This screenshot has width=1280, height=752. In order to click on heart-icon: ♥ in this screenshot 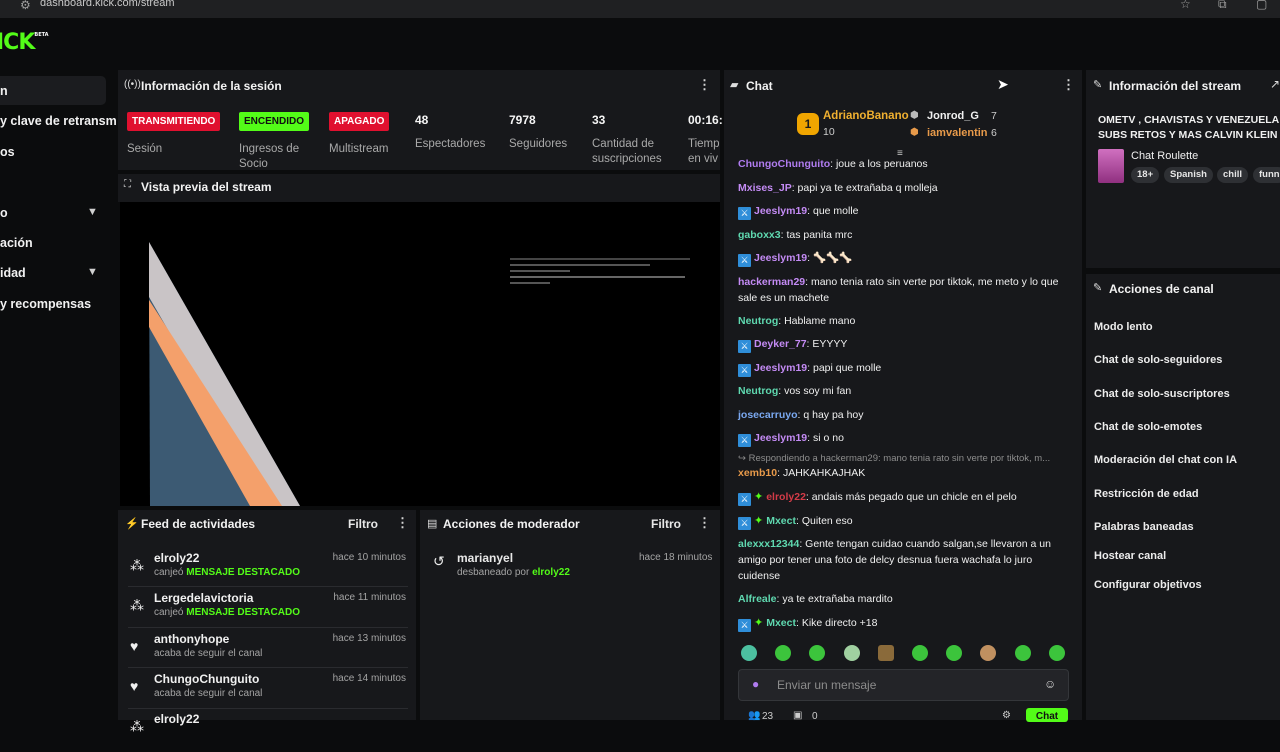, I will do `click(134, 686)`.